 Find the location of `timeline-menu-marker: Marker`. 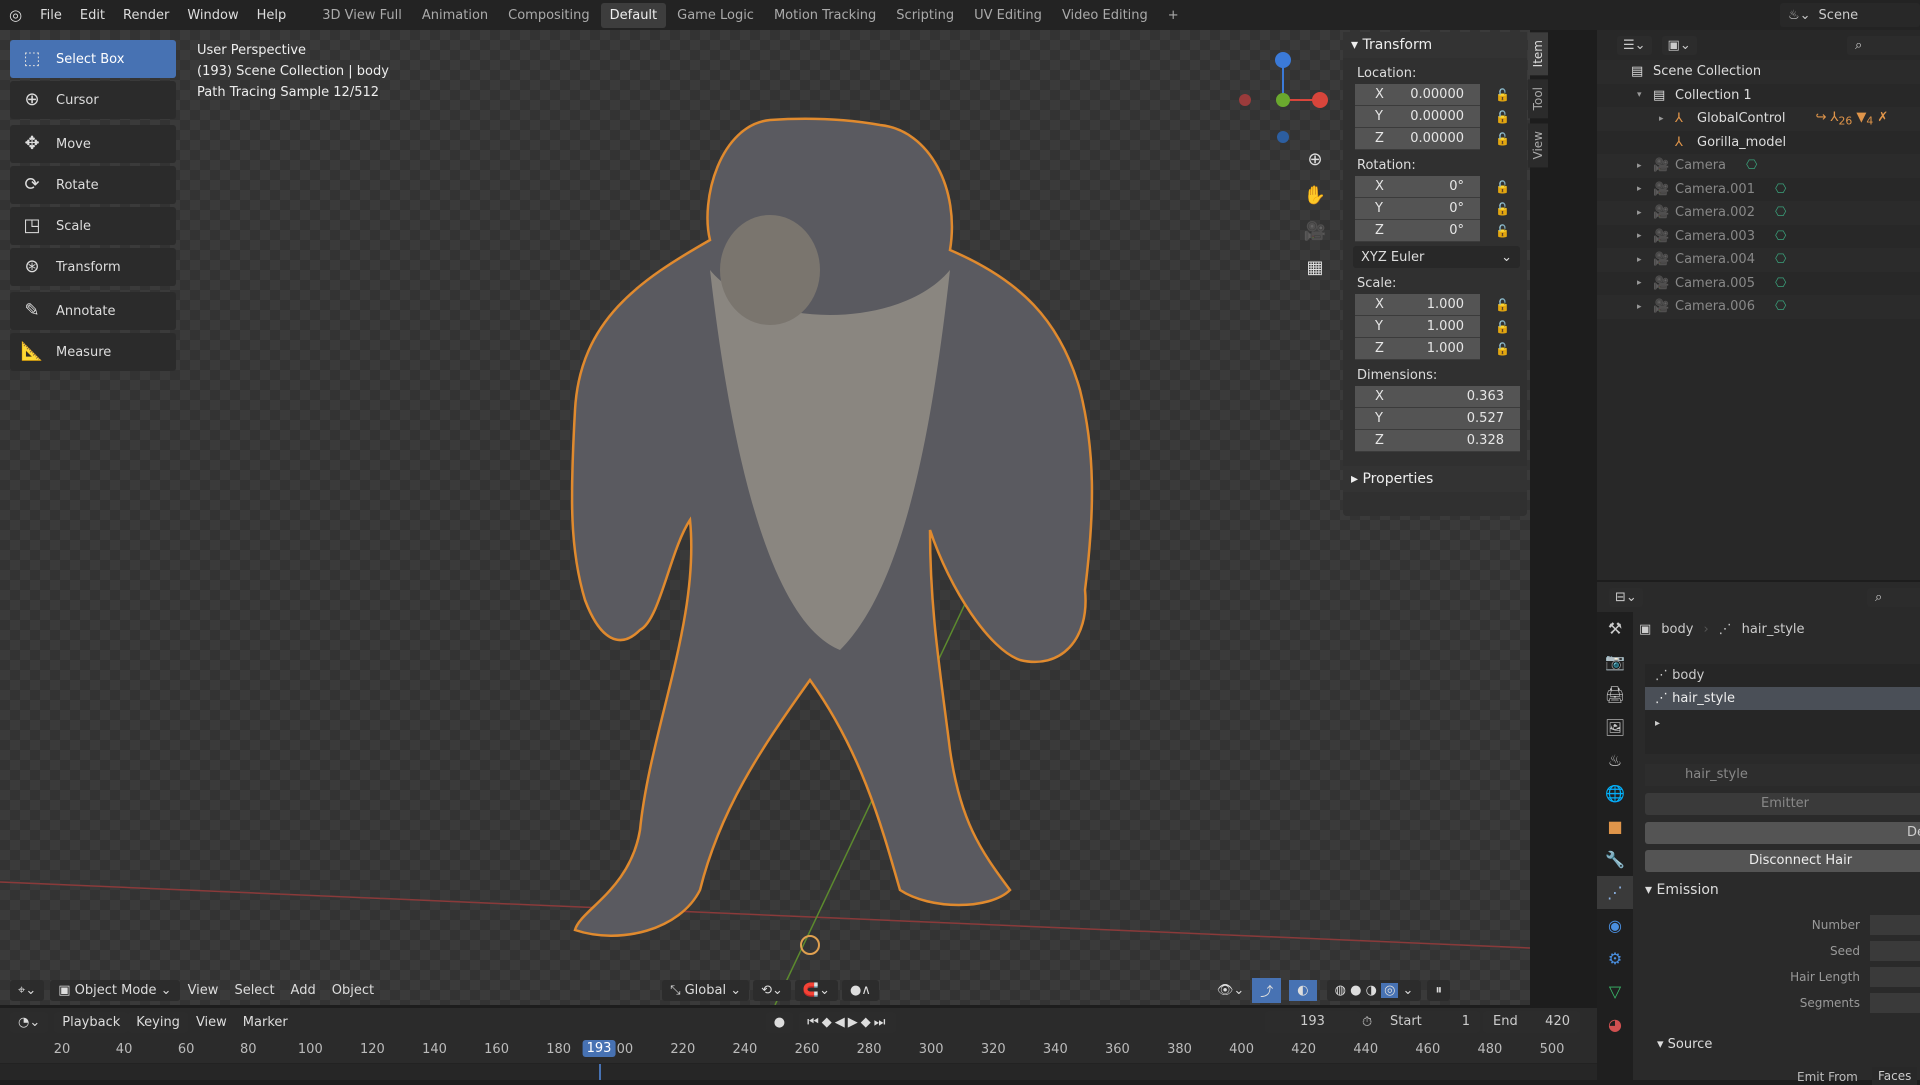

timeline-menu-marker: Marker is located at coordinates (265, 1022).